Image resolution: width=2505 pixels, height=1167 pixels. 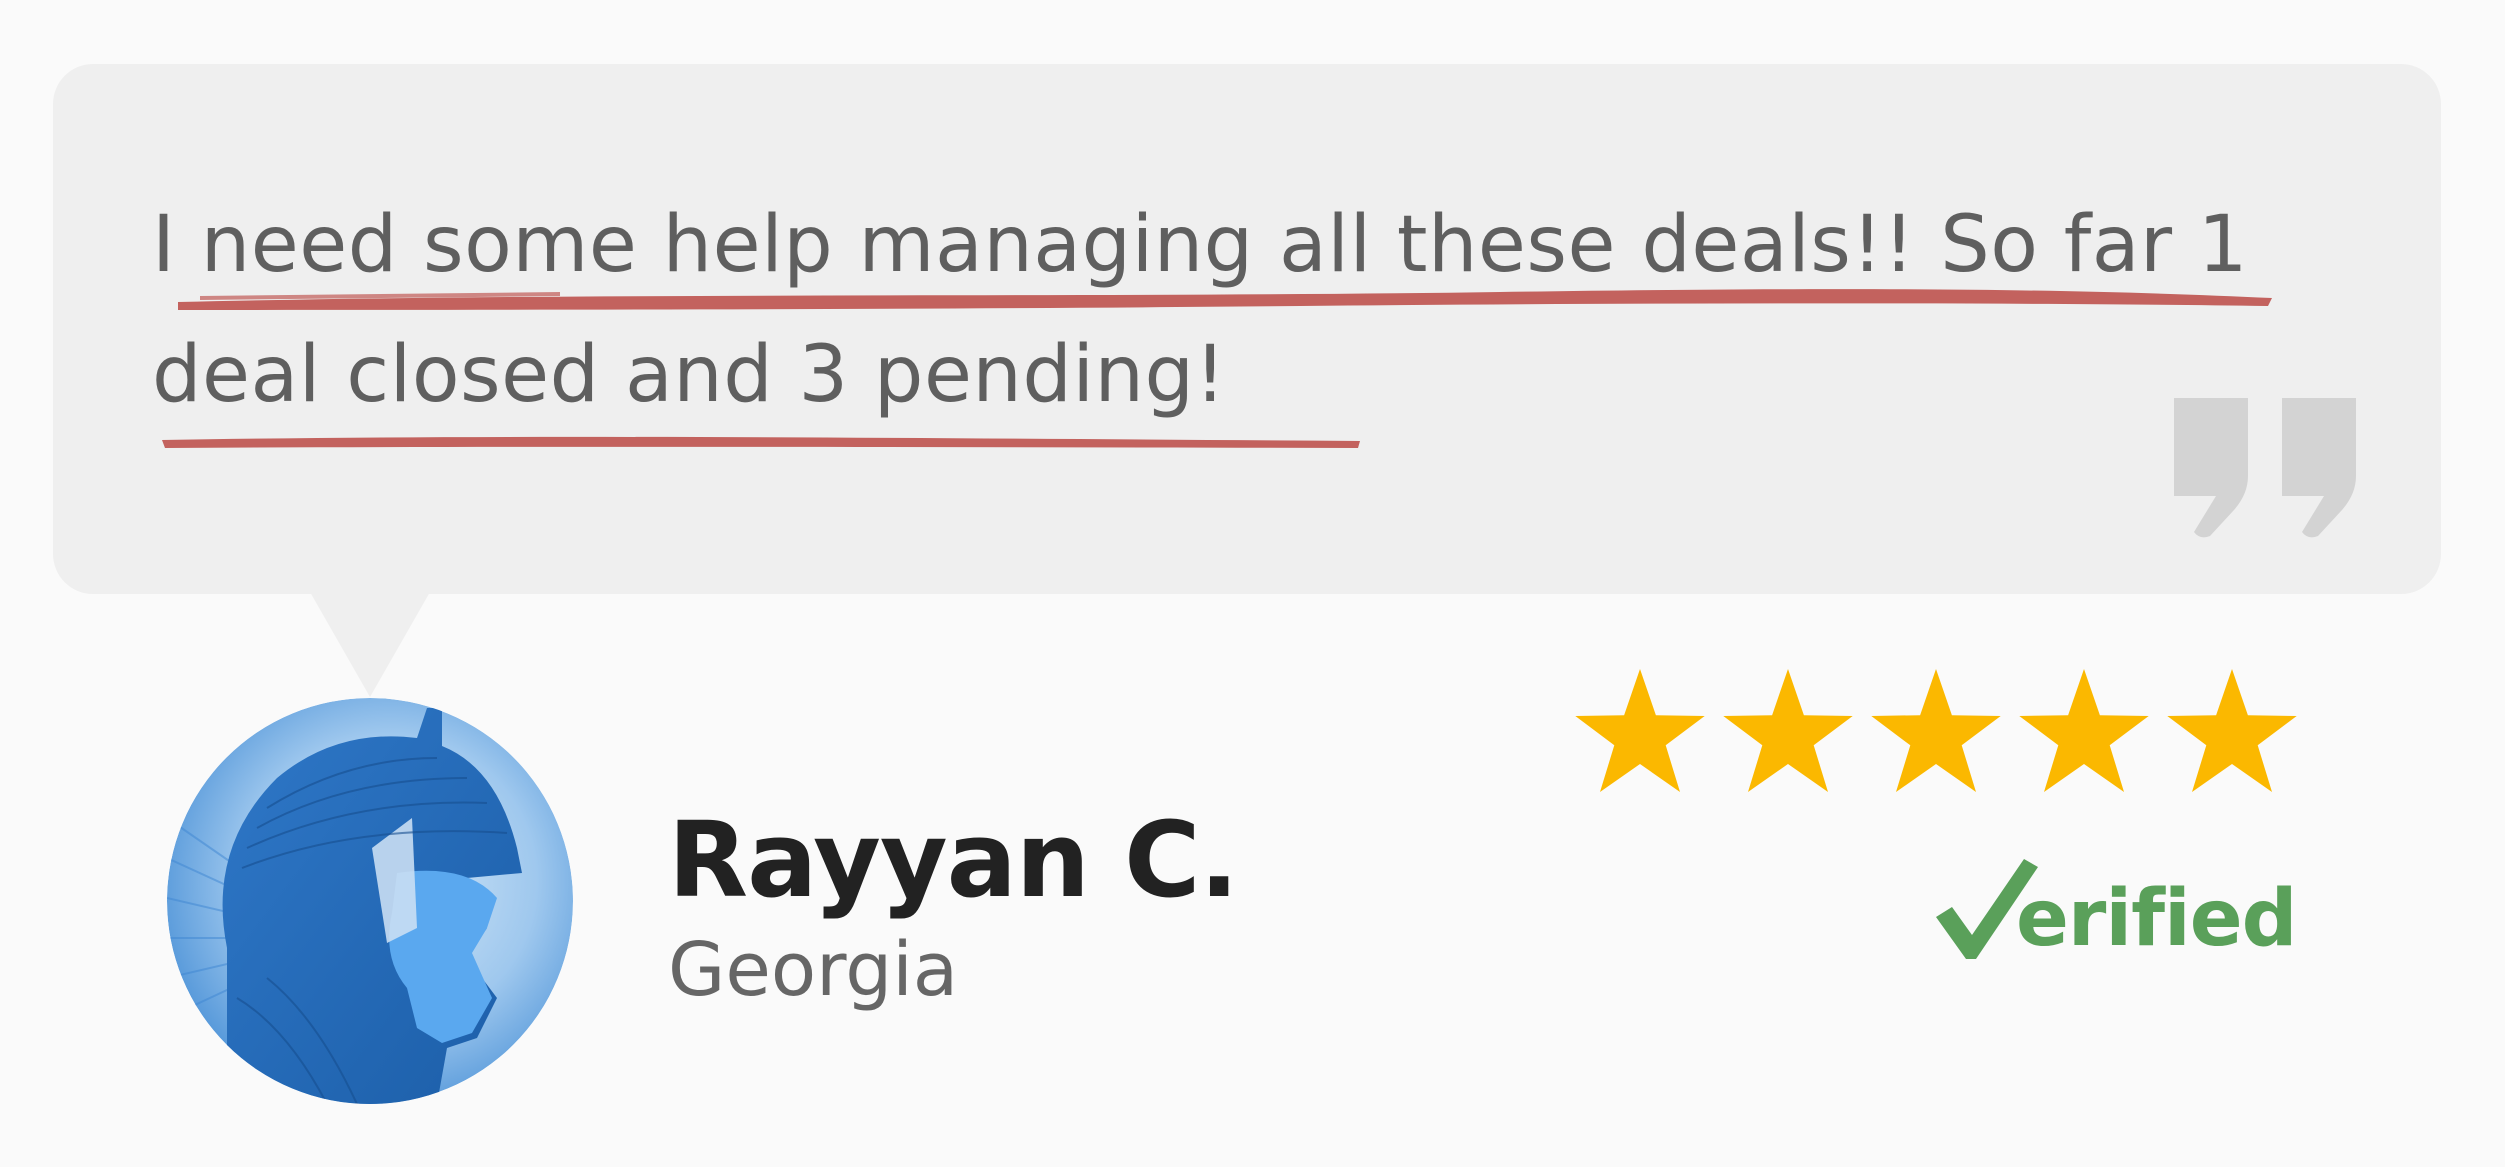 I want to click on verified-badge: erified, so click(x=2115, y=905).